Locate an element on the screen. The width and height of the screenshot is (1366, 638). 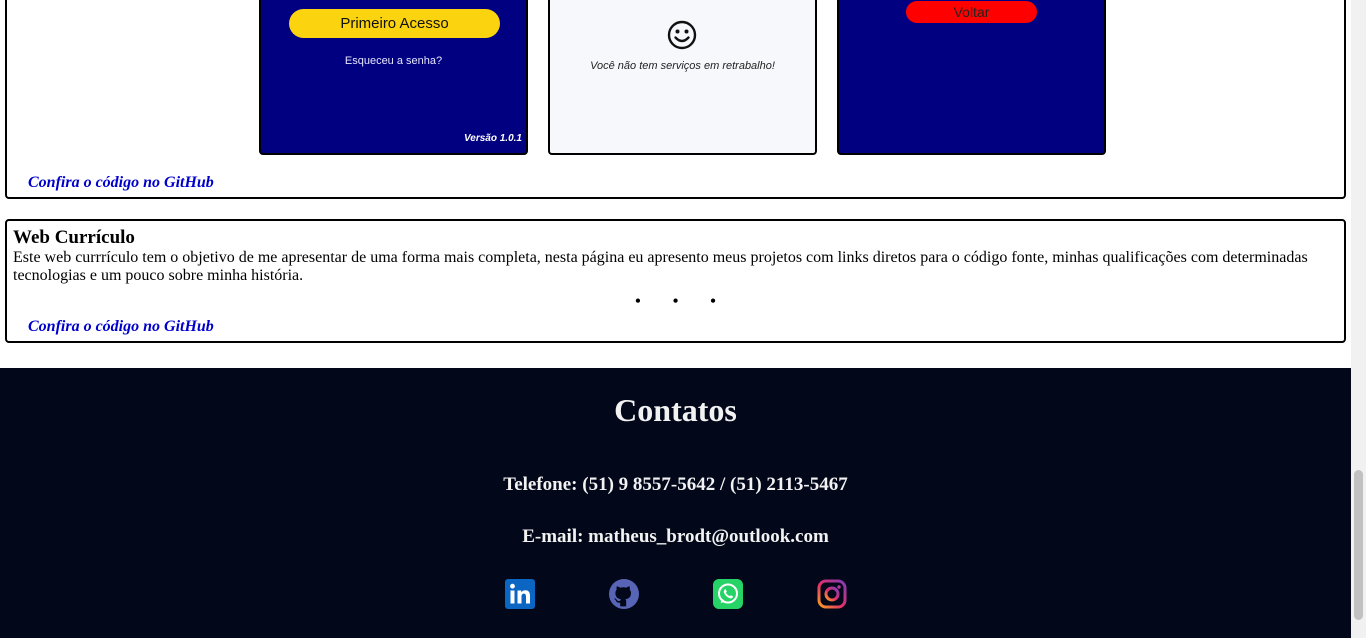
project-title: Web Currículo is located at coordinates (74, 237).